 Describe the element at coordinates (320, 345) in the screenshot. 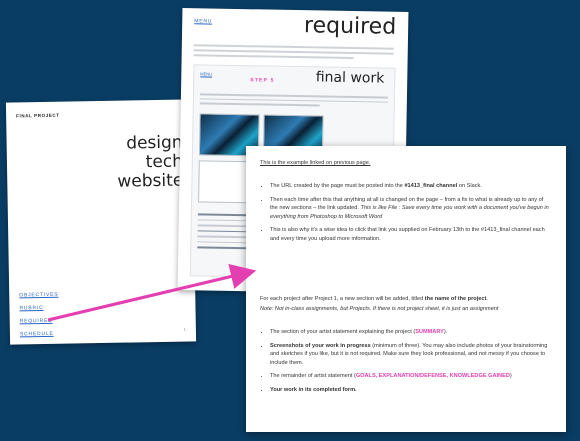

I see `bold-text: Screenshots of your work in progress` at that location.